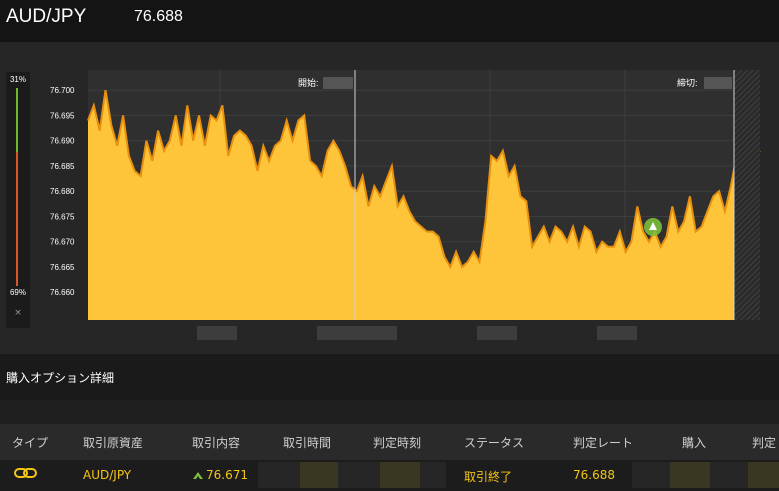  I want to click on col-judge-rate: 判定レート, so click(603, 443).